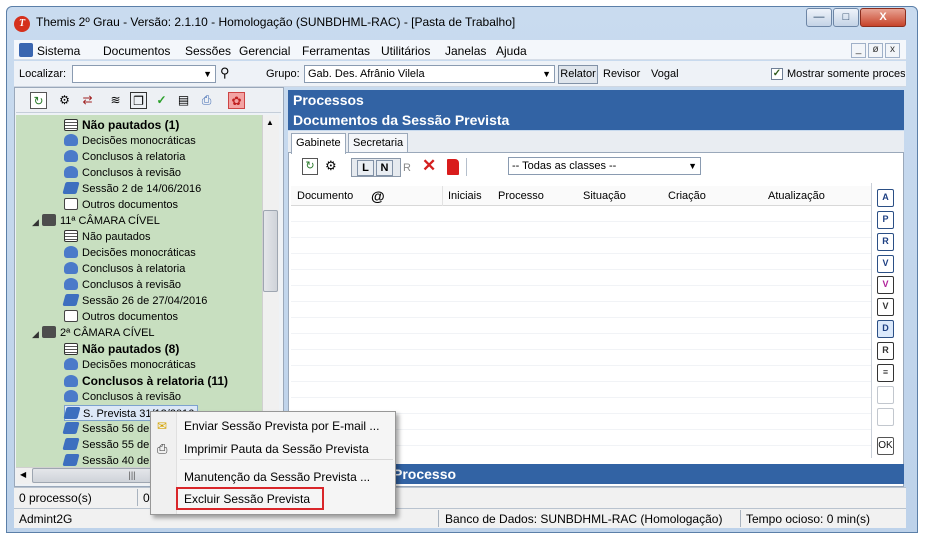 The height and width of the screenshot is (539, 925). Describe the element at coordinates (384, 168) in the screenshot. I see `format-n-button: N` at that location.